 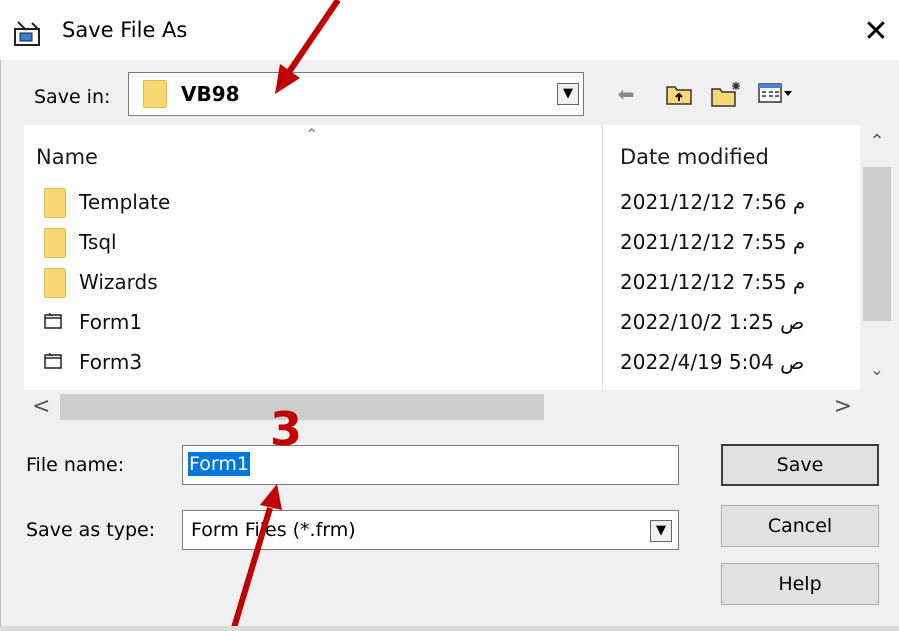 I want to click on vertical-scrollbar: ⌃ ⌄, so click(x=877, y=257).